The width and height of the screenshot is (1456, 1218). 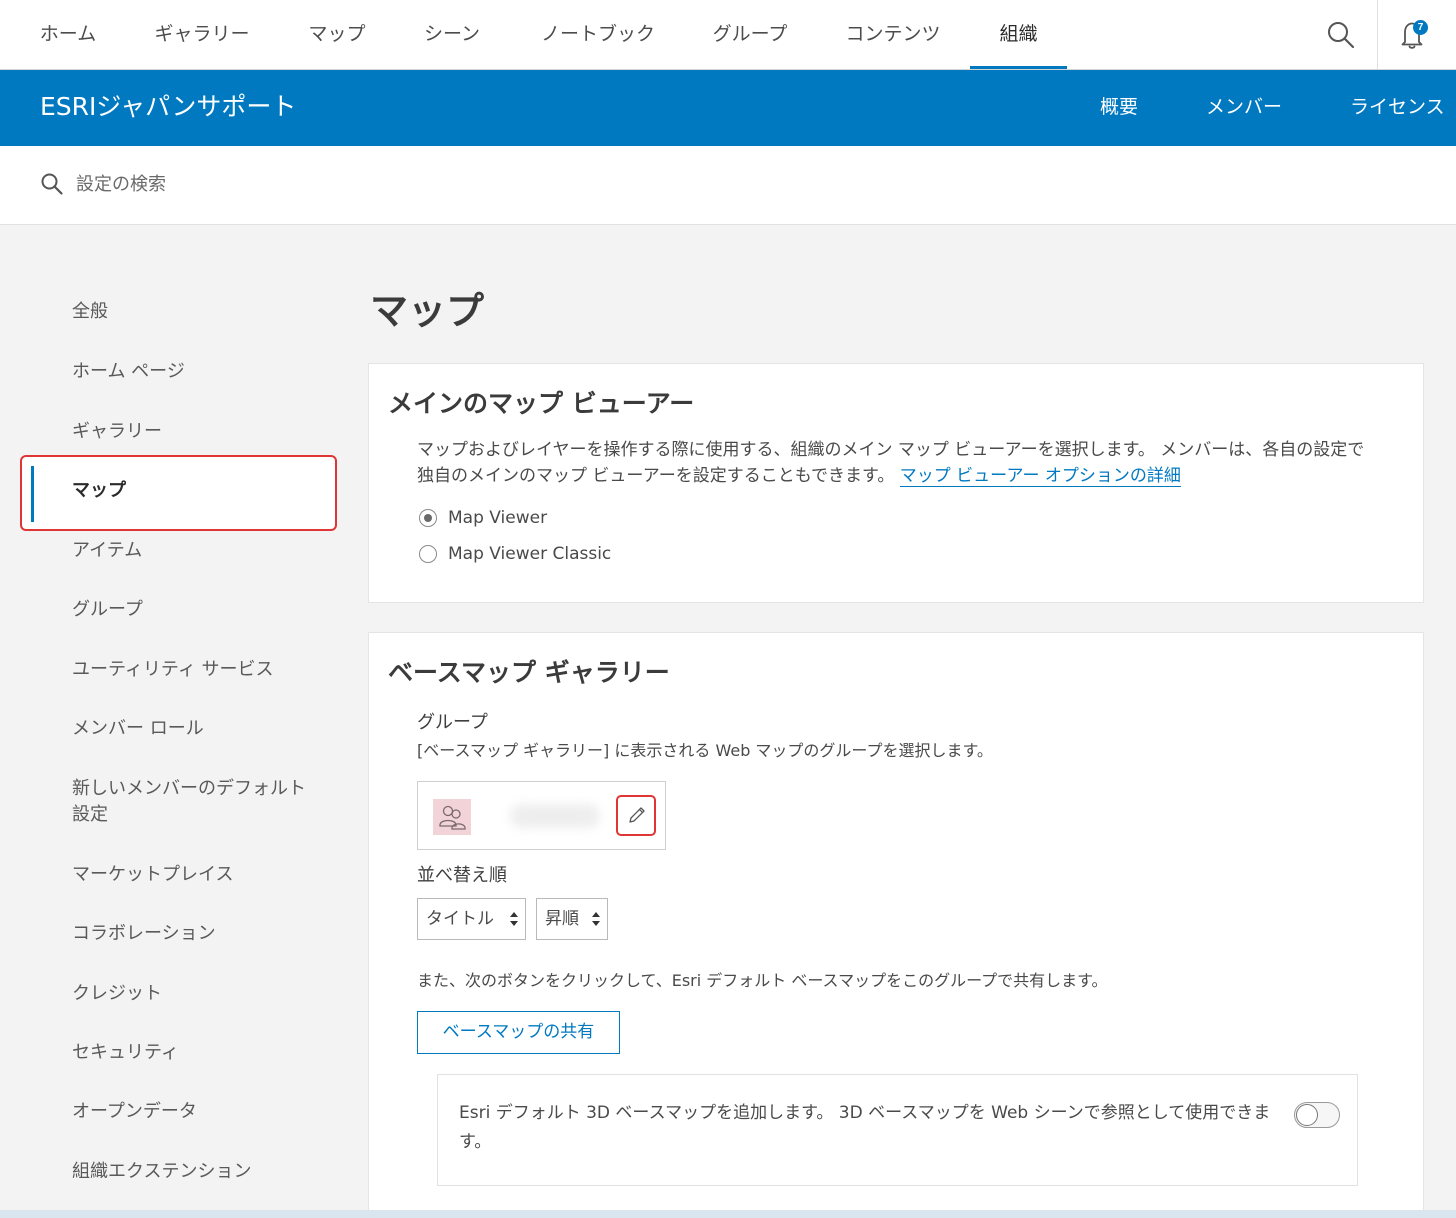 I want to click on notifications-button: 7, so click(x=1414, y=35).